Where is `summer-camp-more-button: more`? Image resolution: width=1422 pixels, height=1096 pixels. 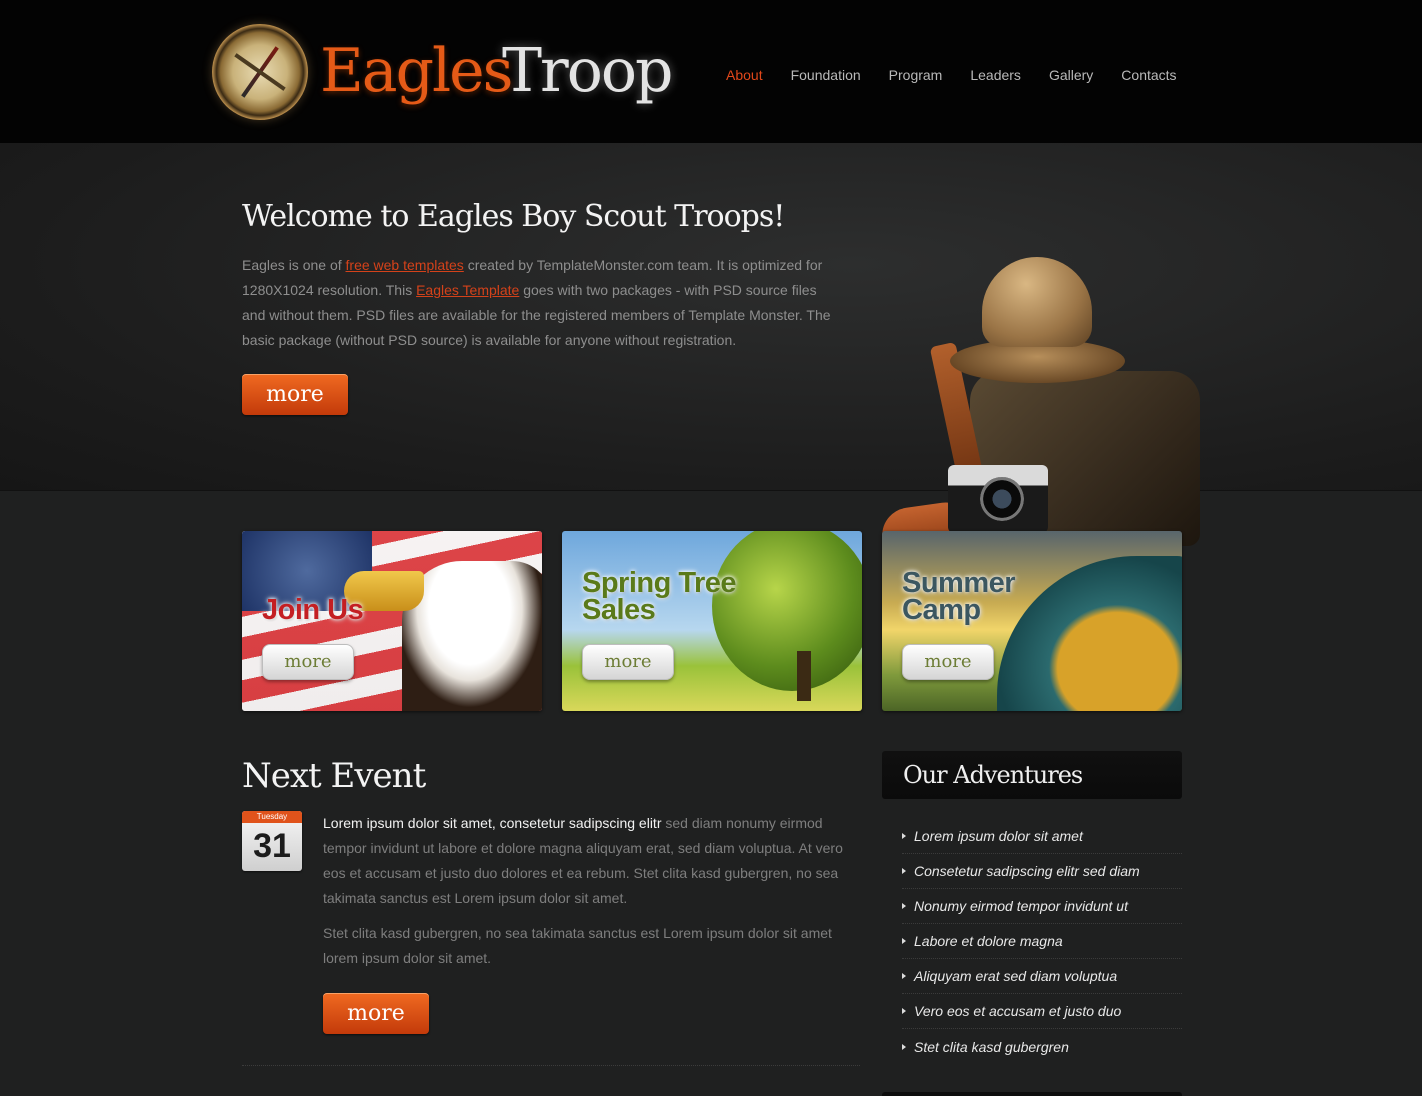 summer-camp-more-button: more is located at coordinates (948, 662).